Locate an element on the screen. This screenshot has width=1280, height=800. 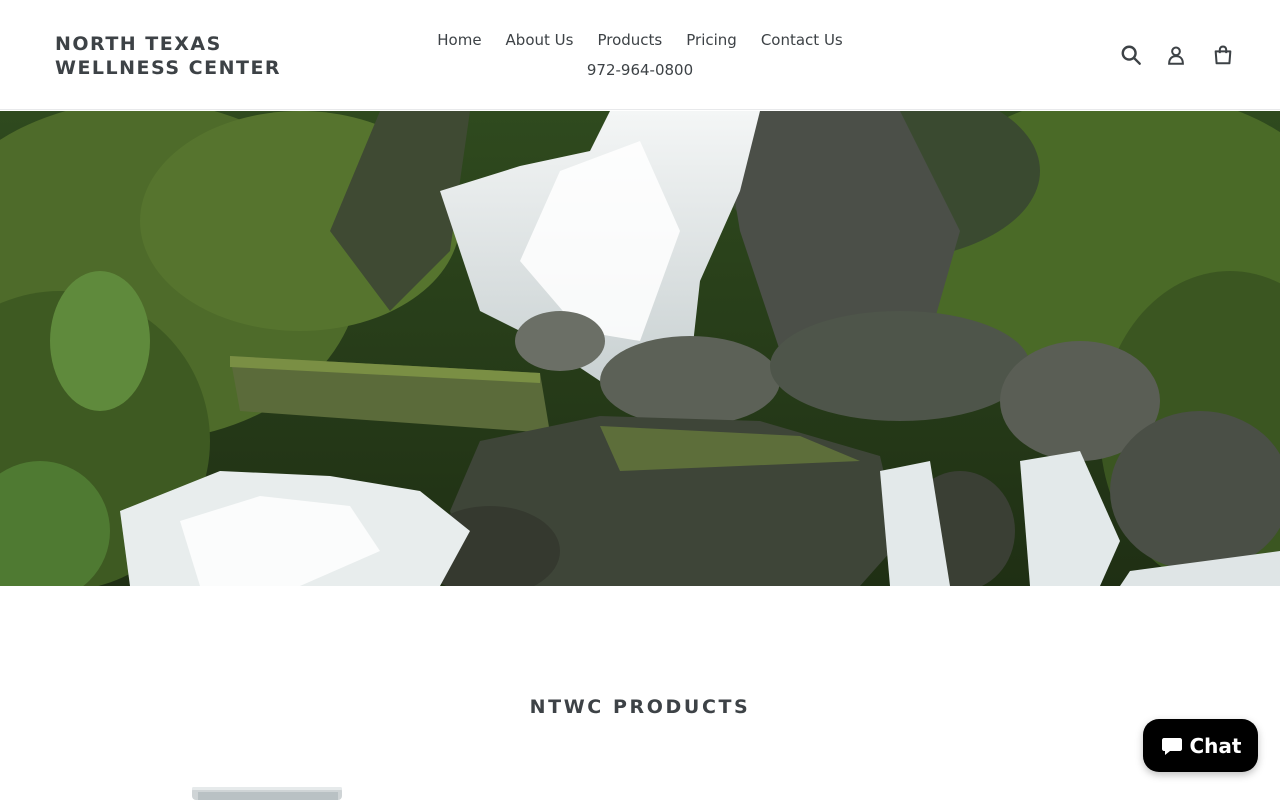
nav-item-contact-us: Contact Us is located at coordinates (802, 40).